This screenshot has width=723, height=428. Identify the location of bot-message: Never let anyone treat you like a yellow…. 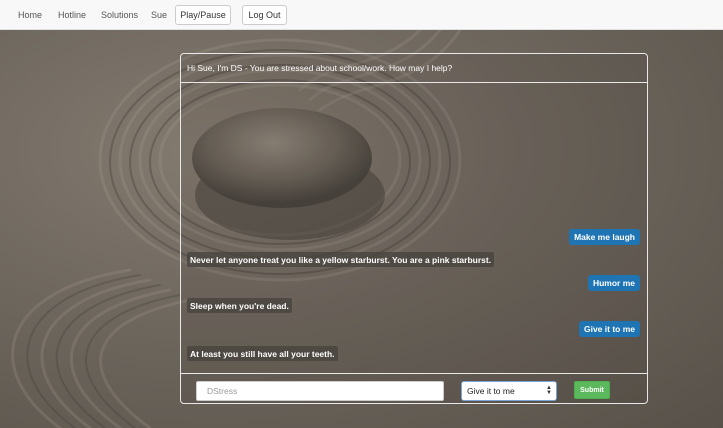
(341, 259).